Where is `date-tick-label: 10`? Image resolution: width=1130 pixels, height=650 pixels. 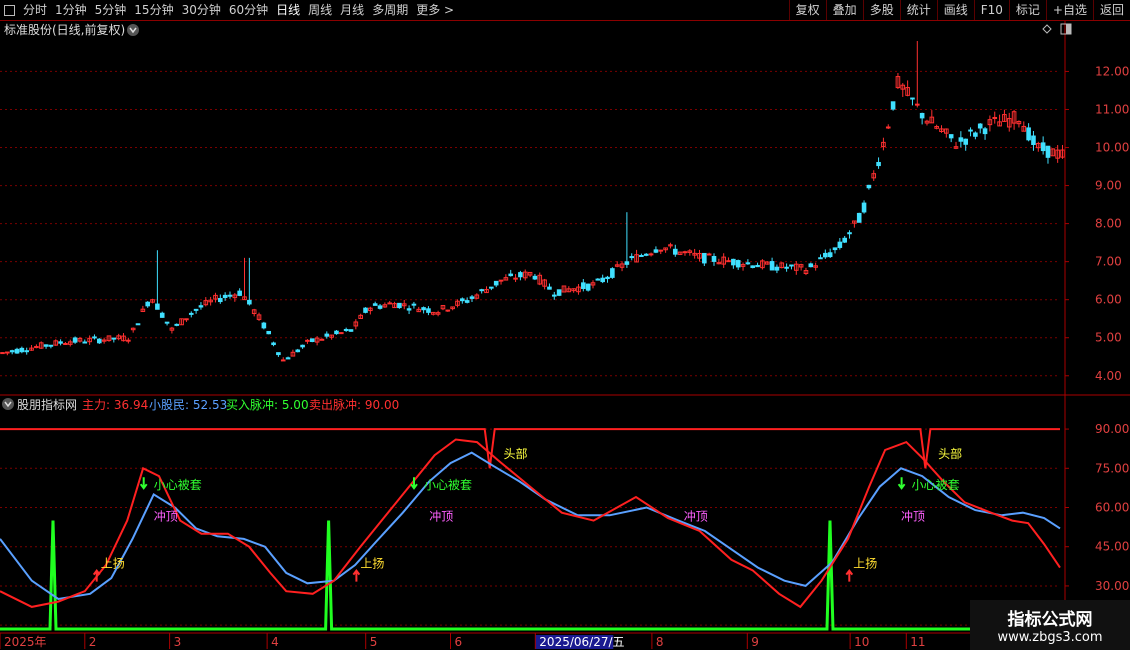 date-tick-label: 10 is located at coordinates (861, 642).